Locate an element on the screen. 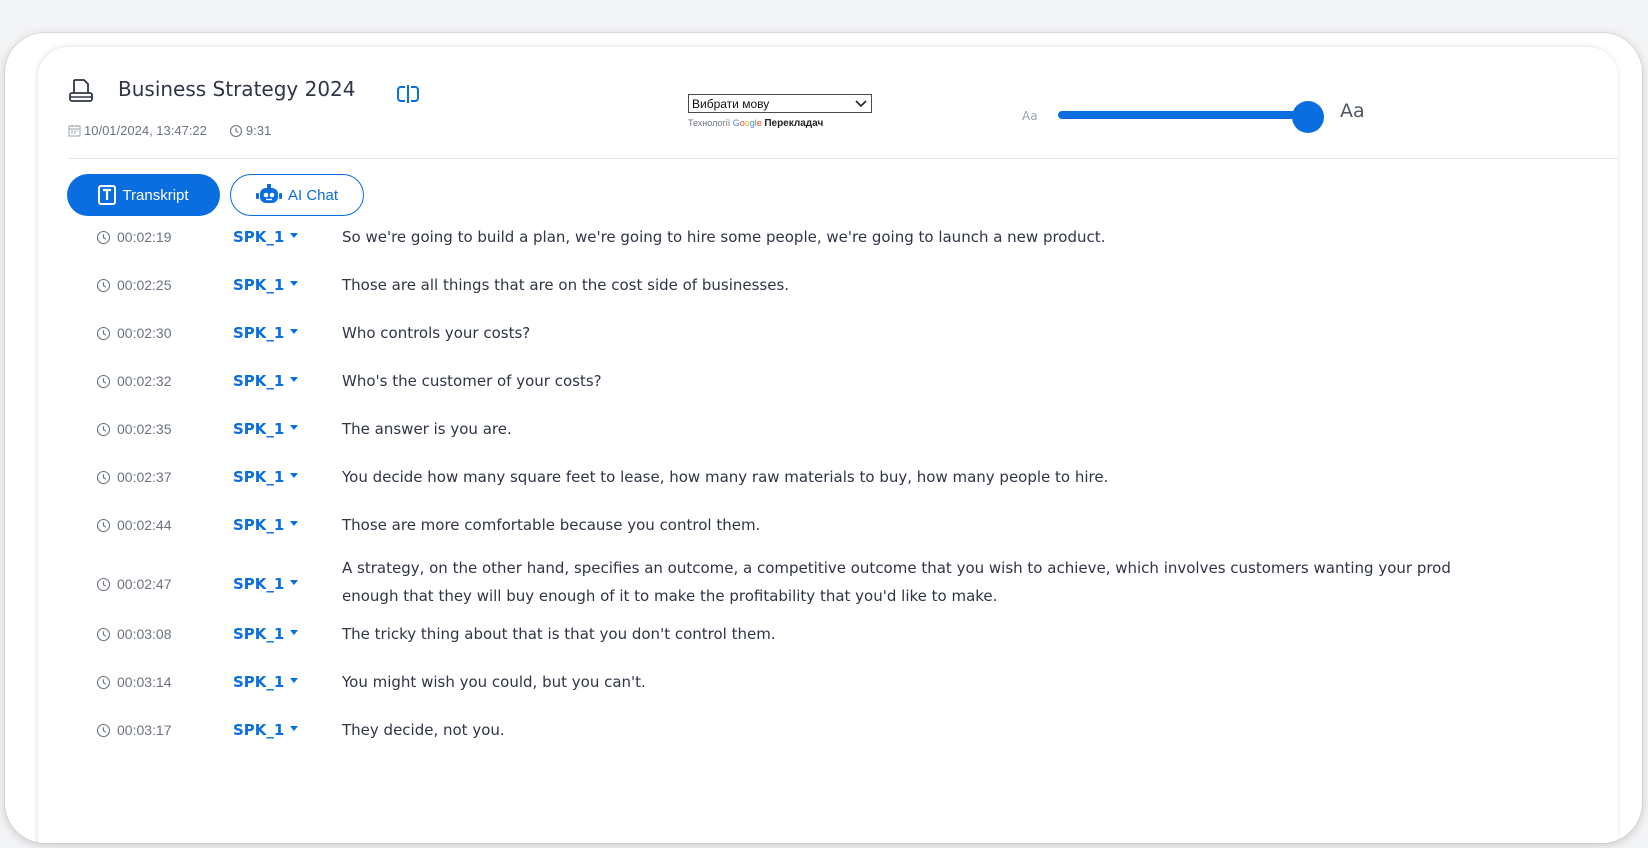 The height and width of the screenshot is (848, 1648). font-size-slider is located at coordinates (1182, 115).